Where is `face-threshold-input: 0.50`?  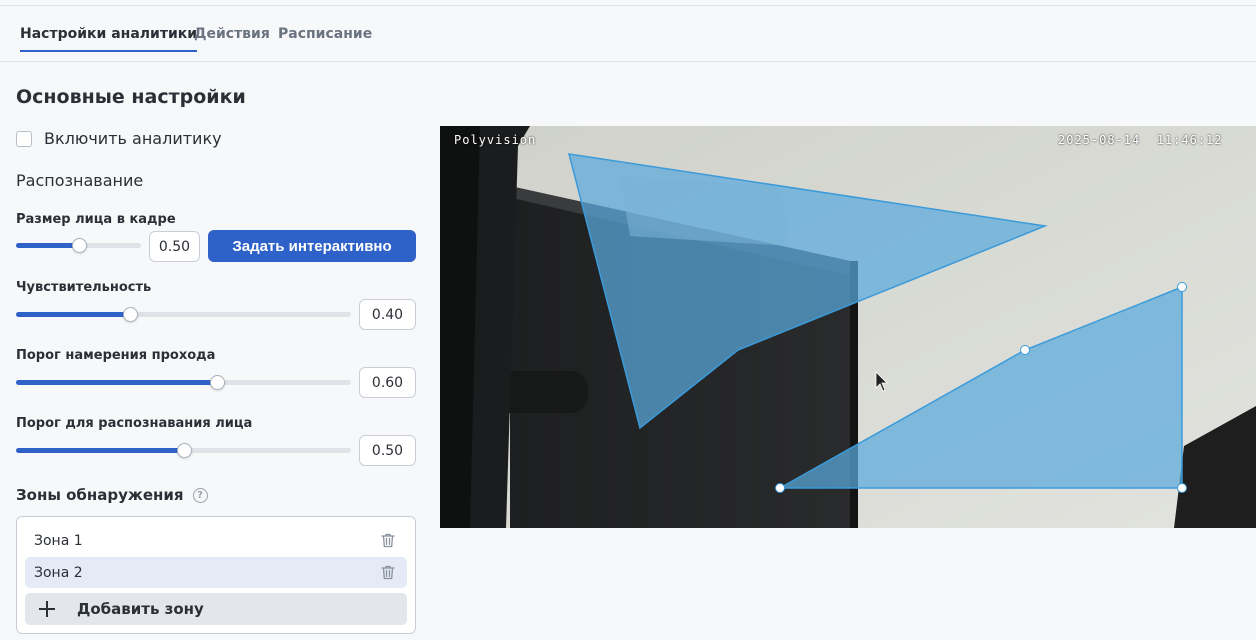
face-threshold-input: 0.50 is located at coordinates (387, 450).